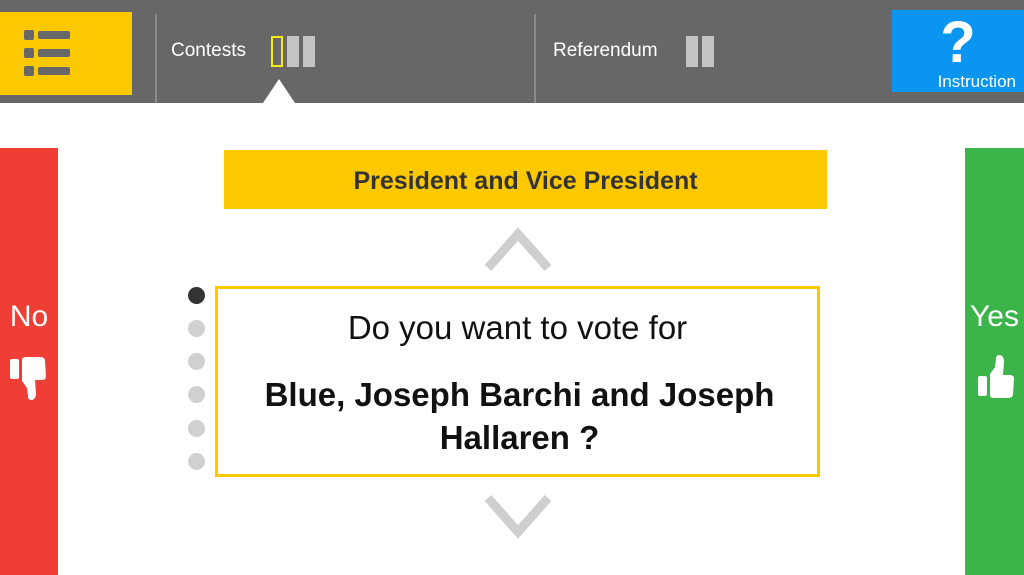  Describe the element at coordinates (994, 316) in the screenshot. I see `yes-label: Yes` at that location.